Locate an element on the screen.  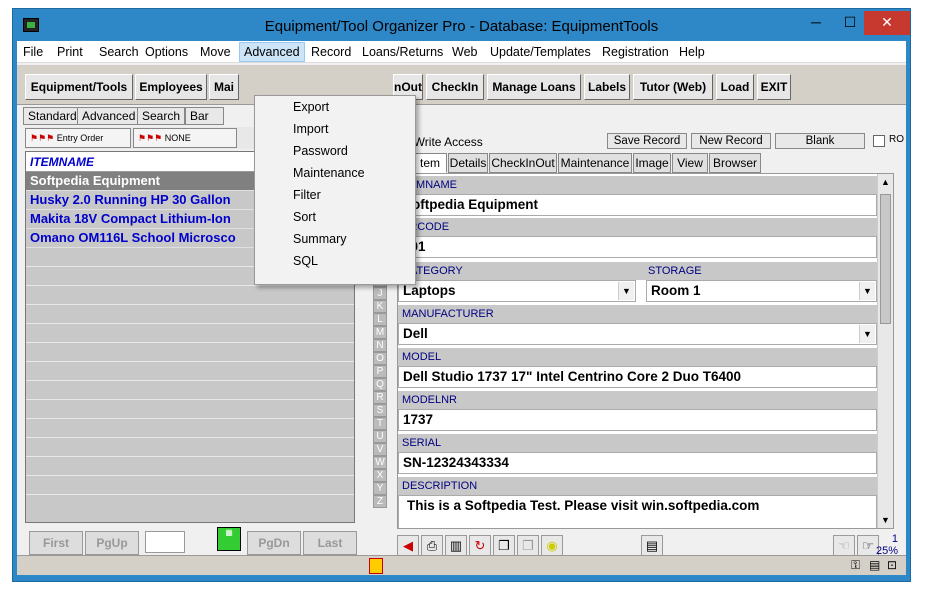
alpha-u: U is located at coordinates (380, 436).